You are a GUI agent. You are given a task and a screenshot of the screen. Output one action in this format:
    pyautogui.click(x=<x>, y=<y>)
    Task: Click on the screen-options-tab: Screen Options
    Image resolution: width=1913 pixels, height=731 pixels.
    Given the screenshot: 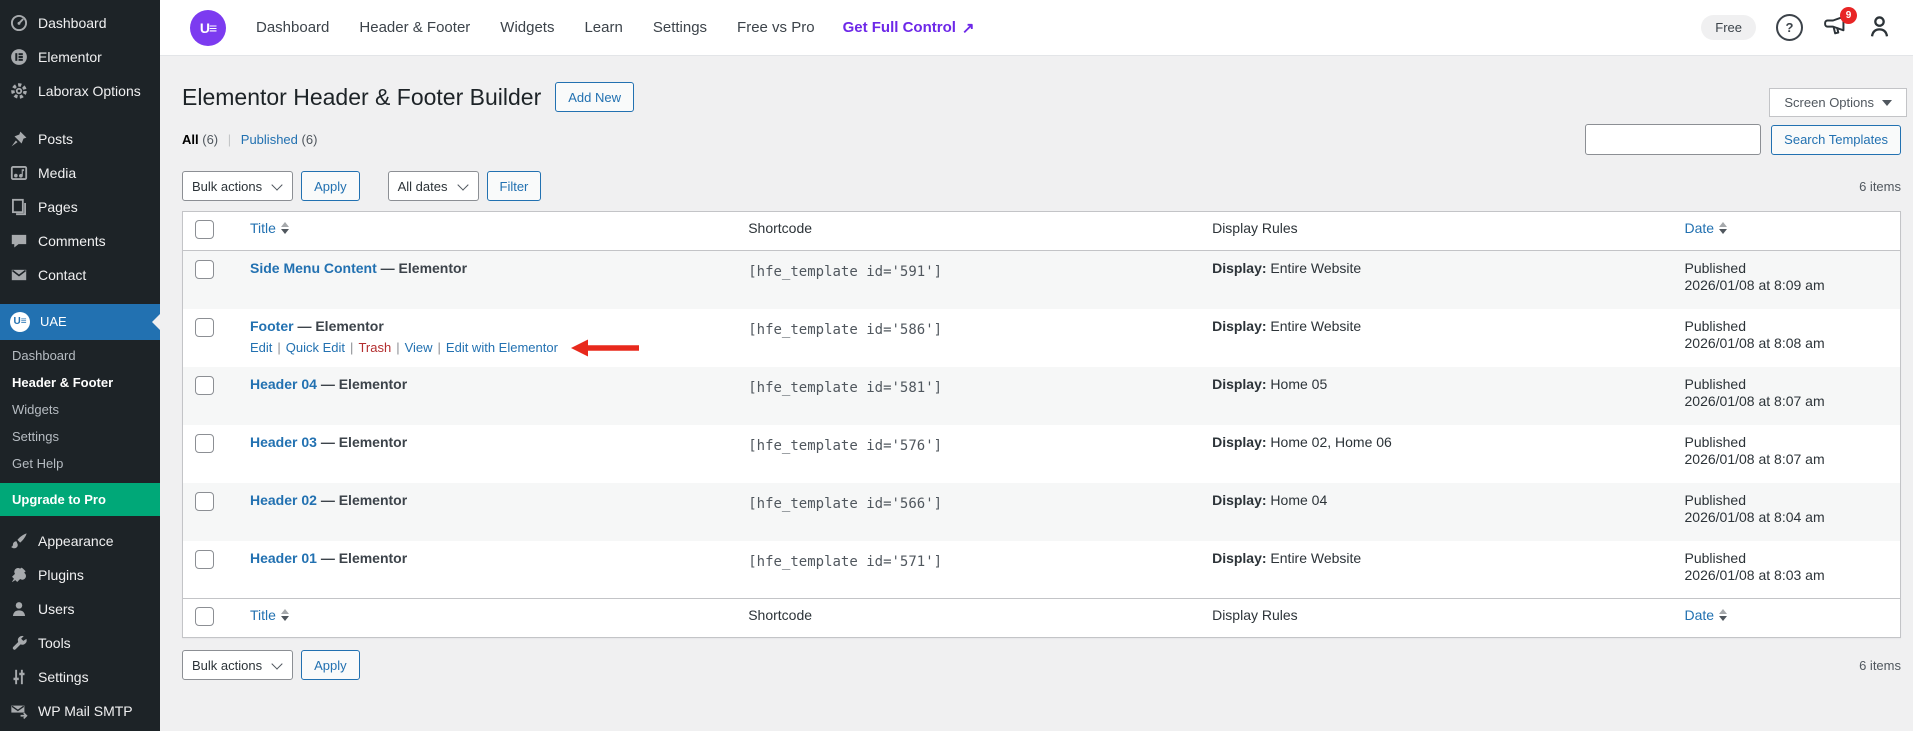 What is the action you would take?
    pyautogui.click(x=1838, y=102)
    